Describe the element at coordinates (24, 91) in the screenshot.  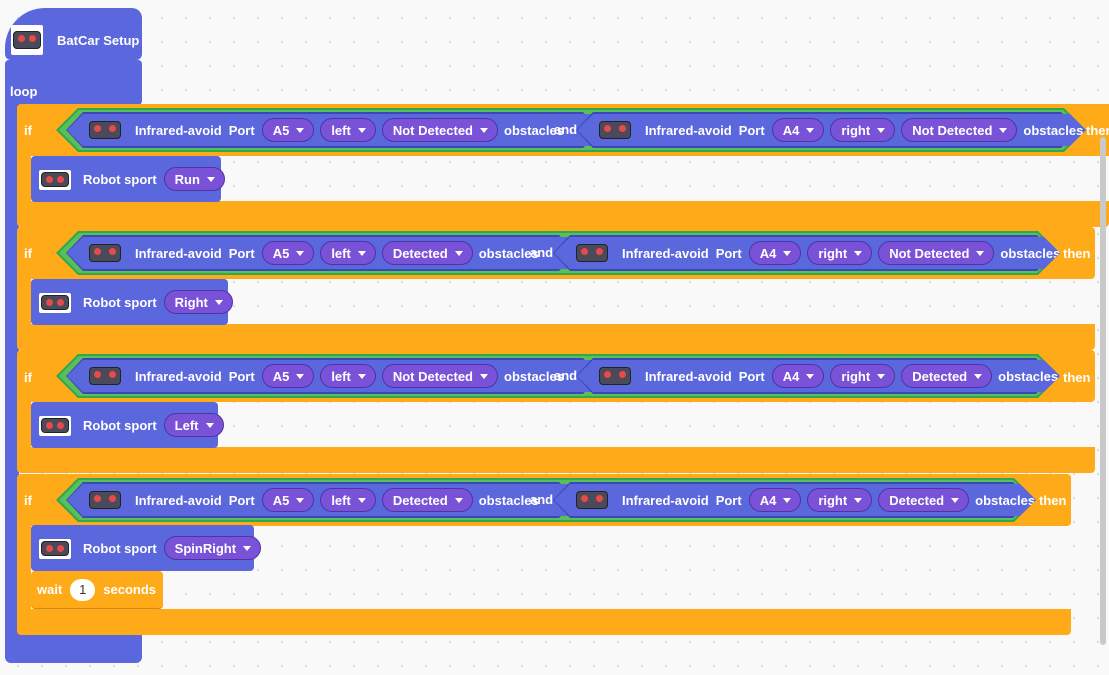
I see `loop-label: loop` at that location.